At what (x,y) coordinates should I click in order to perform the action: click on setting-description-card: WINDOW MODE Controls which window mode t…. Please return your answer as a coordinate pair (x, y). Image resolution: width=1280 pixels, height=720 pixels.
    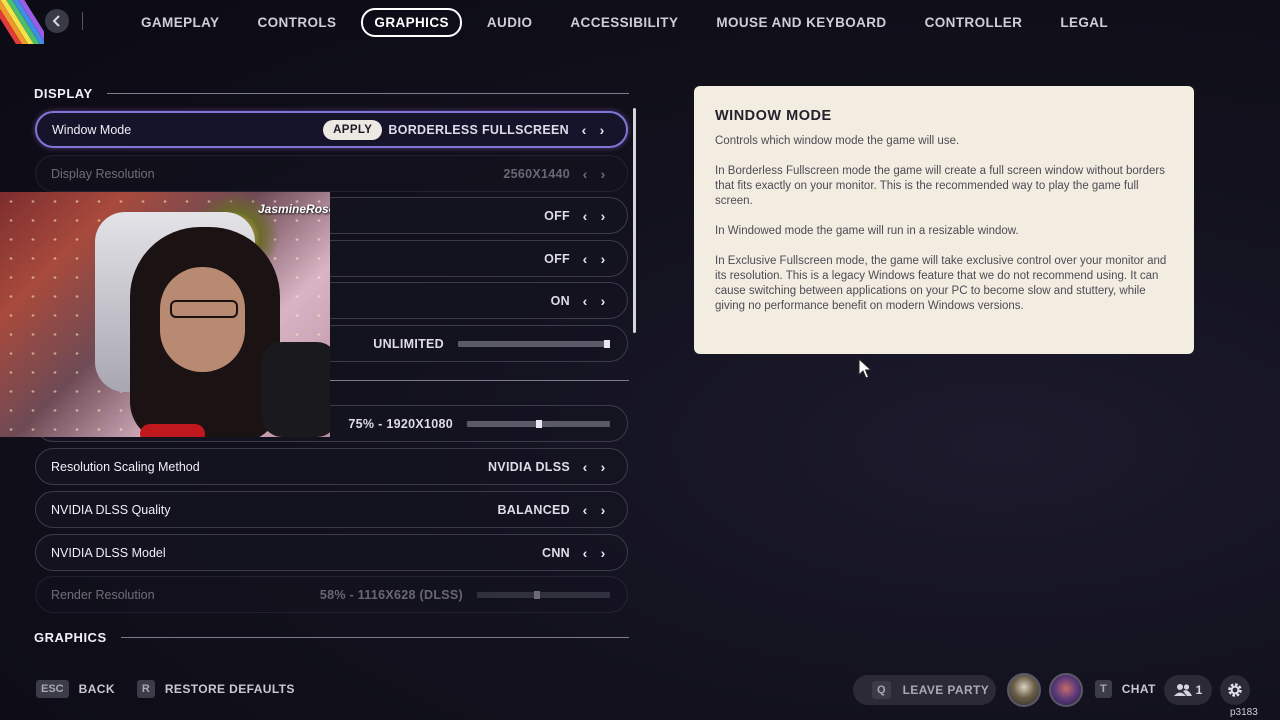
    Looking at the image, I should click on (944, 220).